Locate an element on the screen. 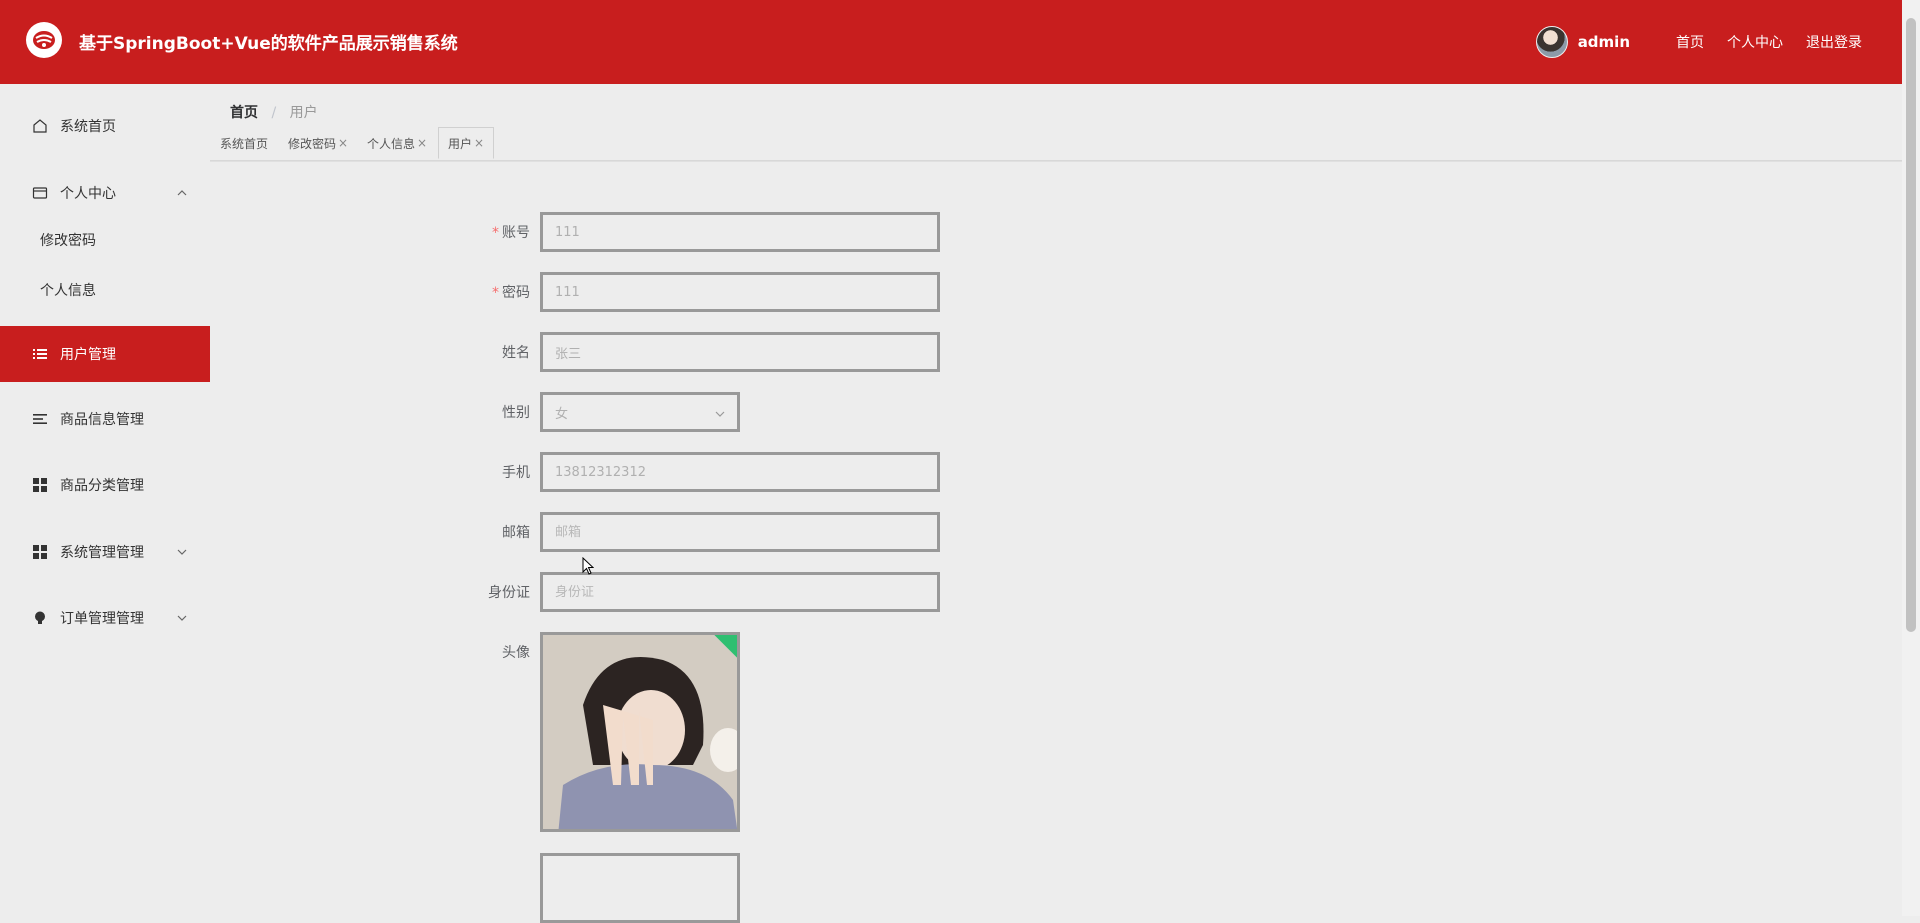 The width and height of the screenshot is (1920, 923). name-input is located at coordinates (740, 352).